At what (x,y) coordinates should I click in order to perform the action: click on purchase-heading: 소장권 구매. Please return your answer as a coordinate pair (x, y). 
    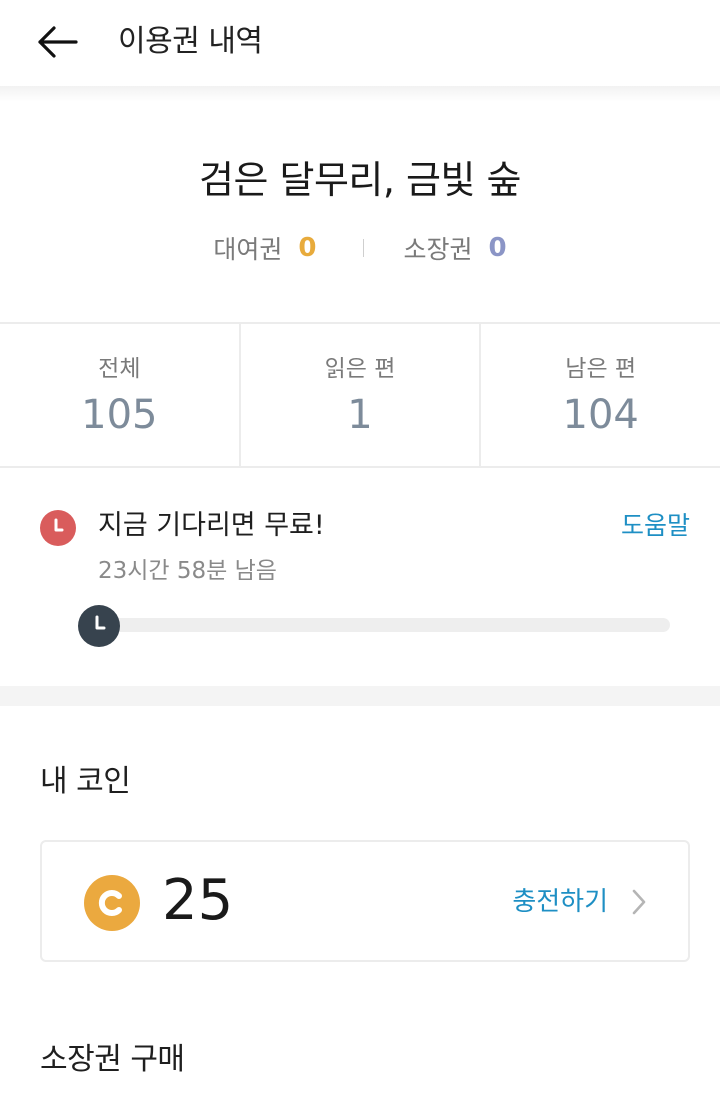
    Looking at the image, I should click on (112, 1059).